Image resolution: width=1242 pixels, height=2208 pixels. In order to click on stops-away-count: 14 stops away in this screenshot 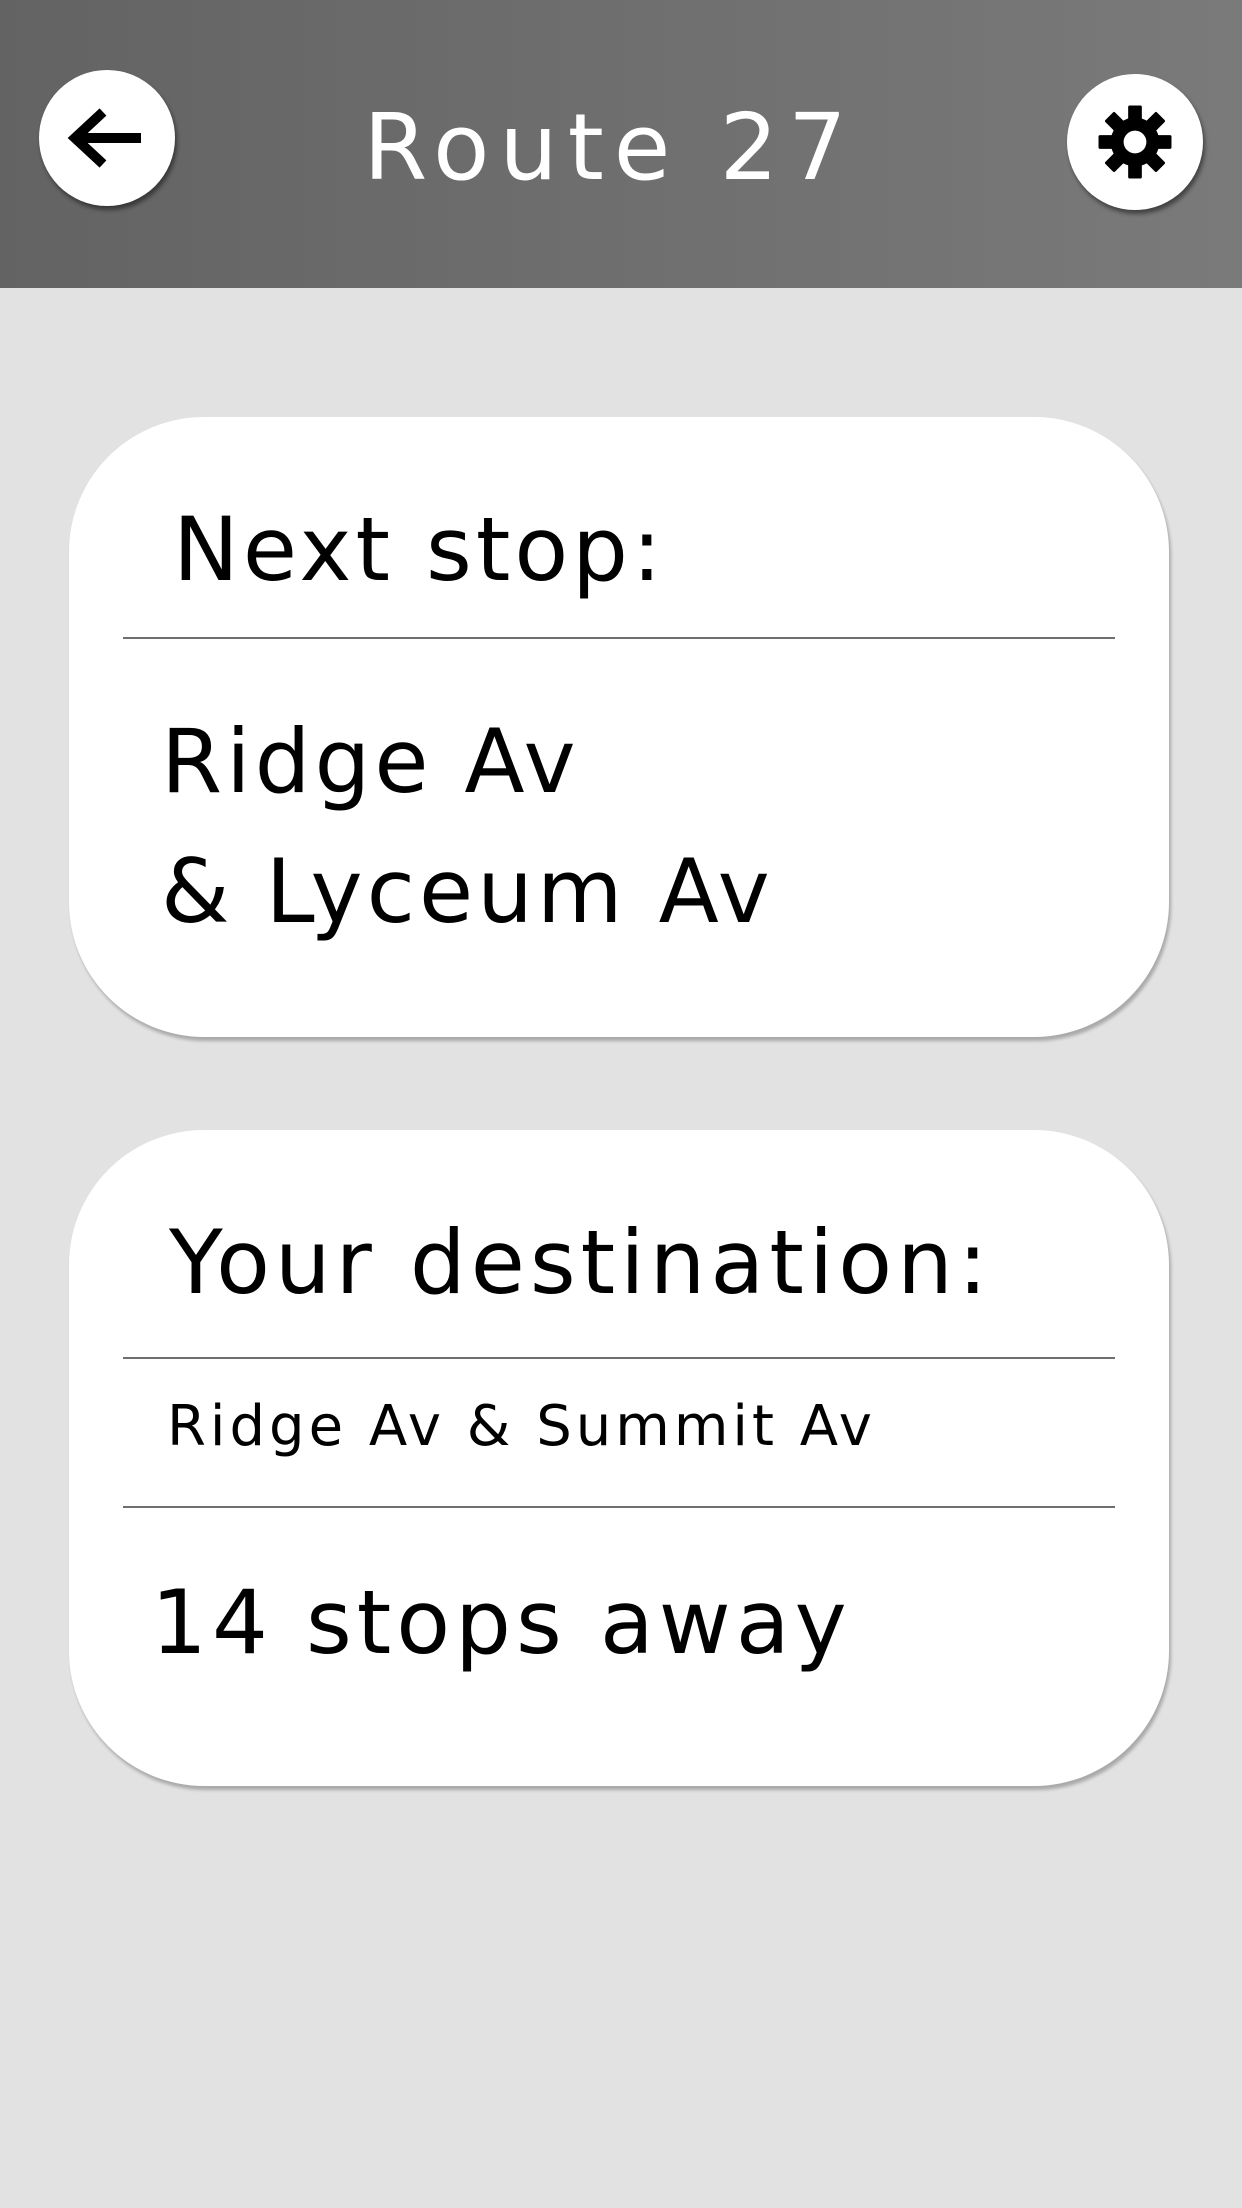, I will do `click(501, 1622)`.